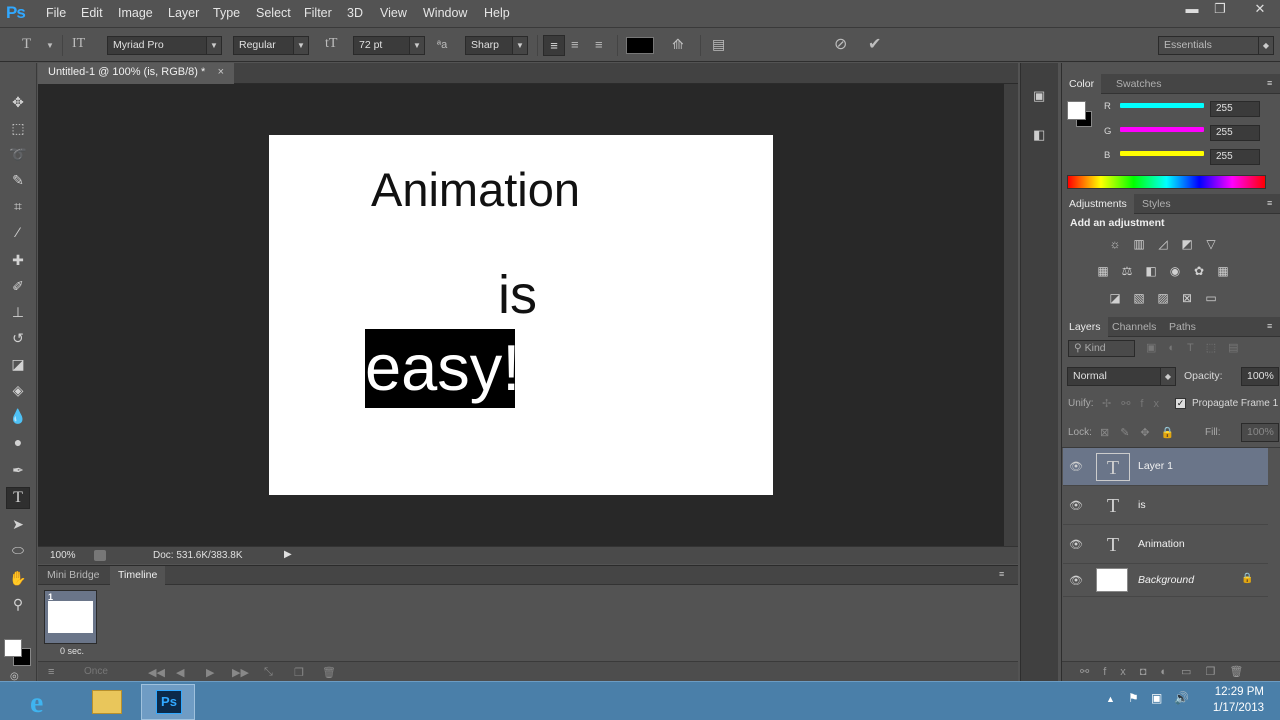  I want to click on menu-window: Window, so click(445, 13).